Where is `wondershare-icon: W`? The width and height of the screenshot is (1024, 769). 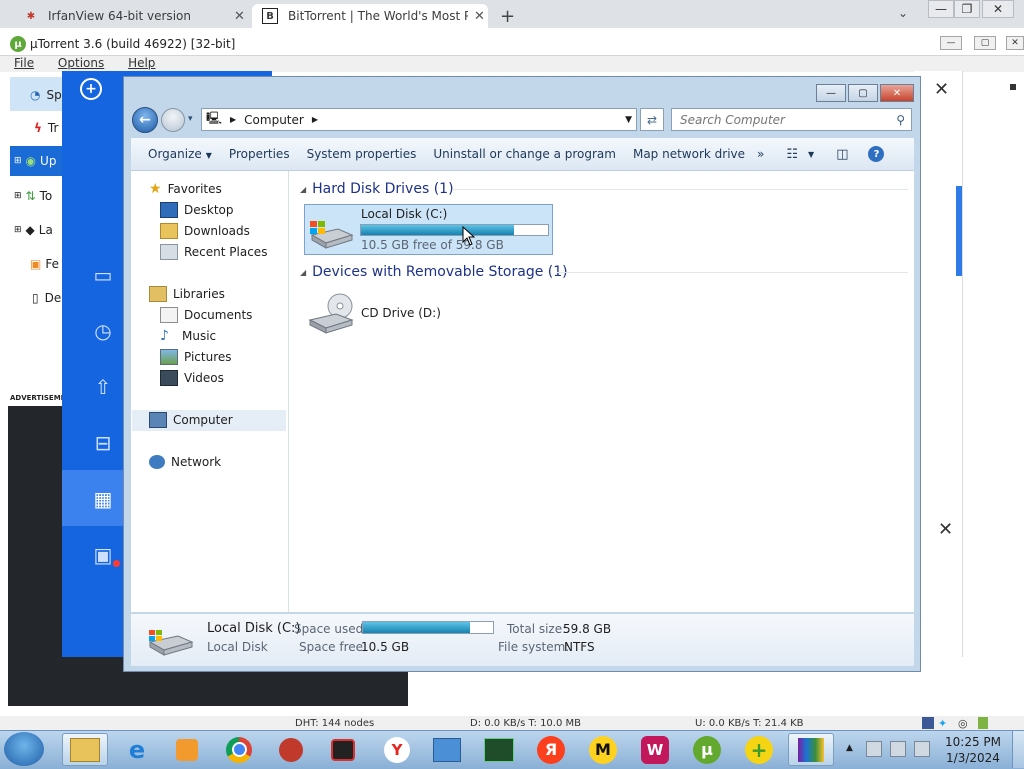
wondershare-icon: W is located at coordinates (655, 749).